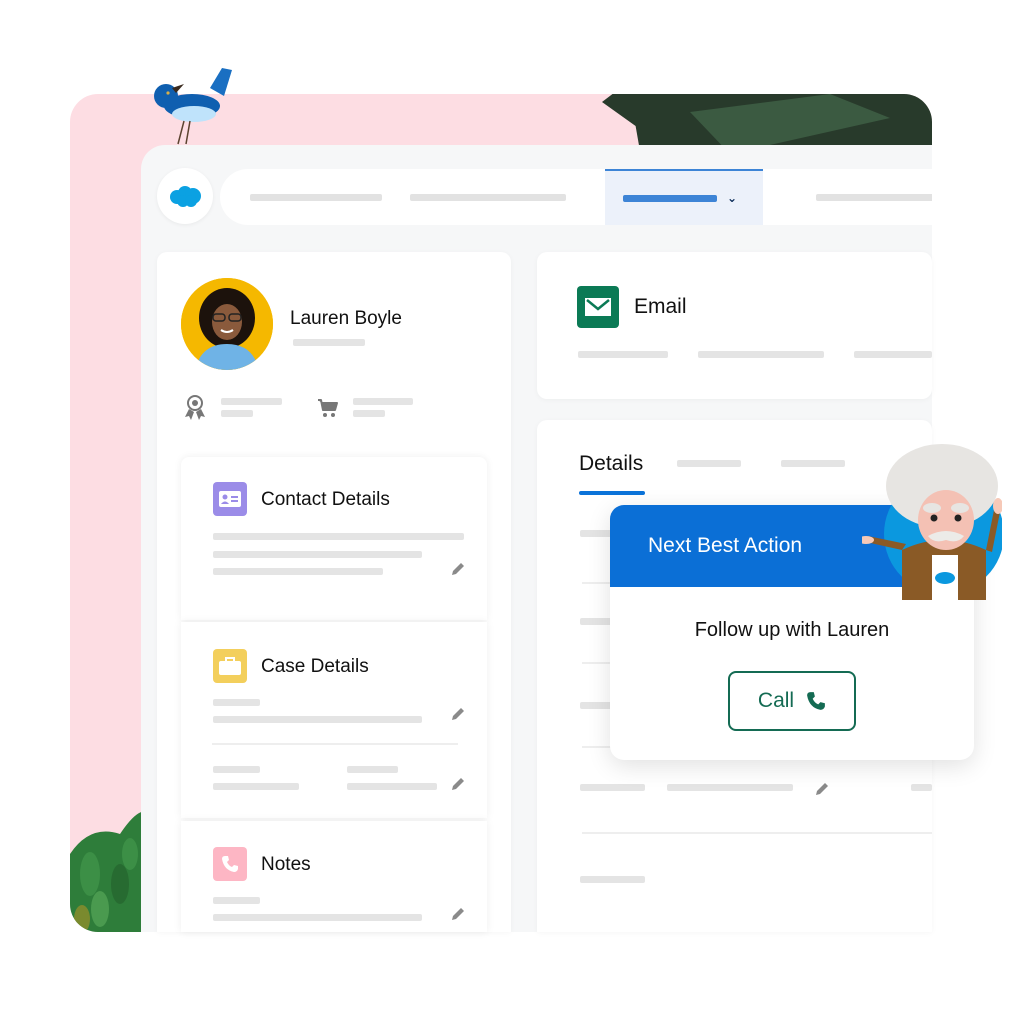 This screenshot has width=1024, height=1024. I want to click on section-title: Case Details, so click(315, 666).